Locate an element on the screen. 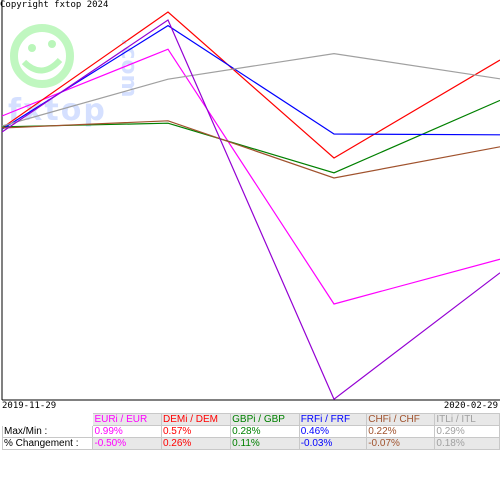 The height and width of the screenshot is (500, 500). maxmin-frf: 0.46% is located at coordinates (333, 431).